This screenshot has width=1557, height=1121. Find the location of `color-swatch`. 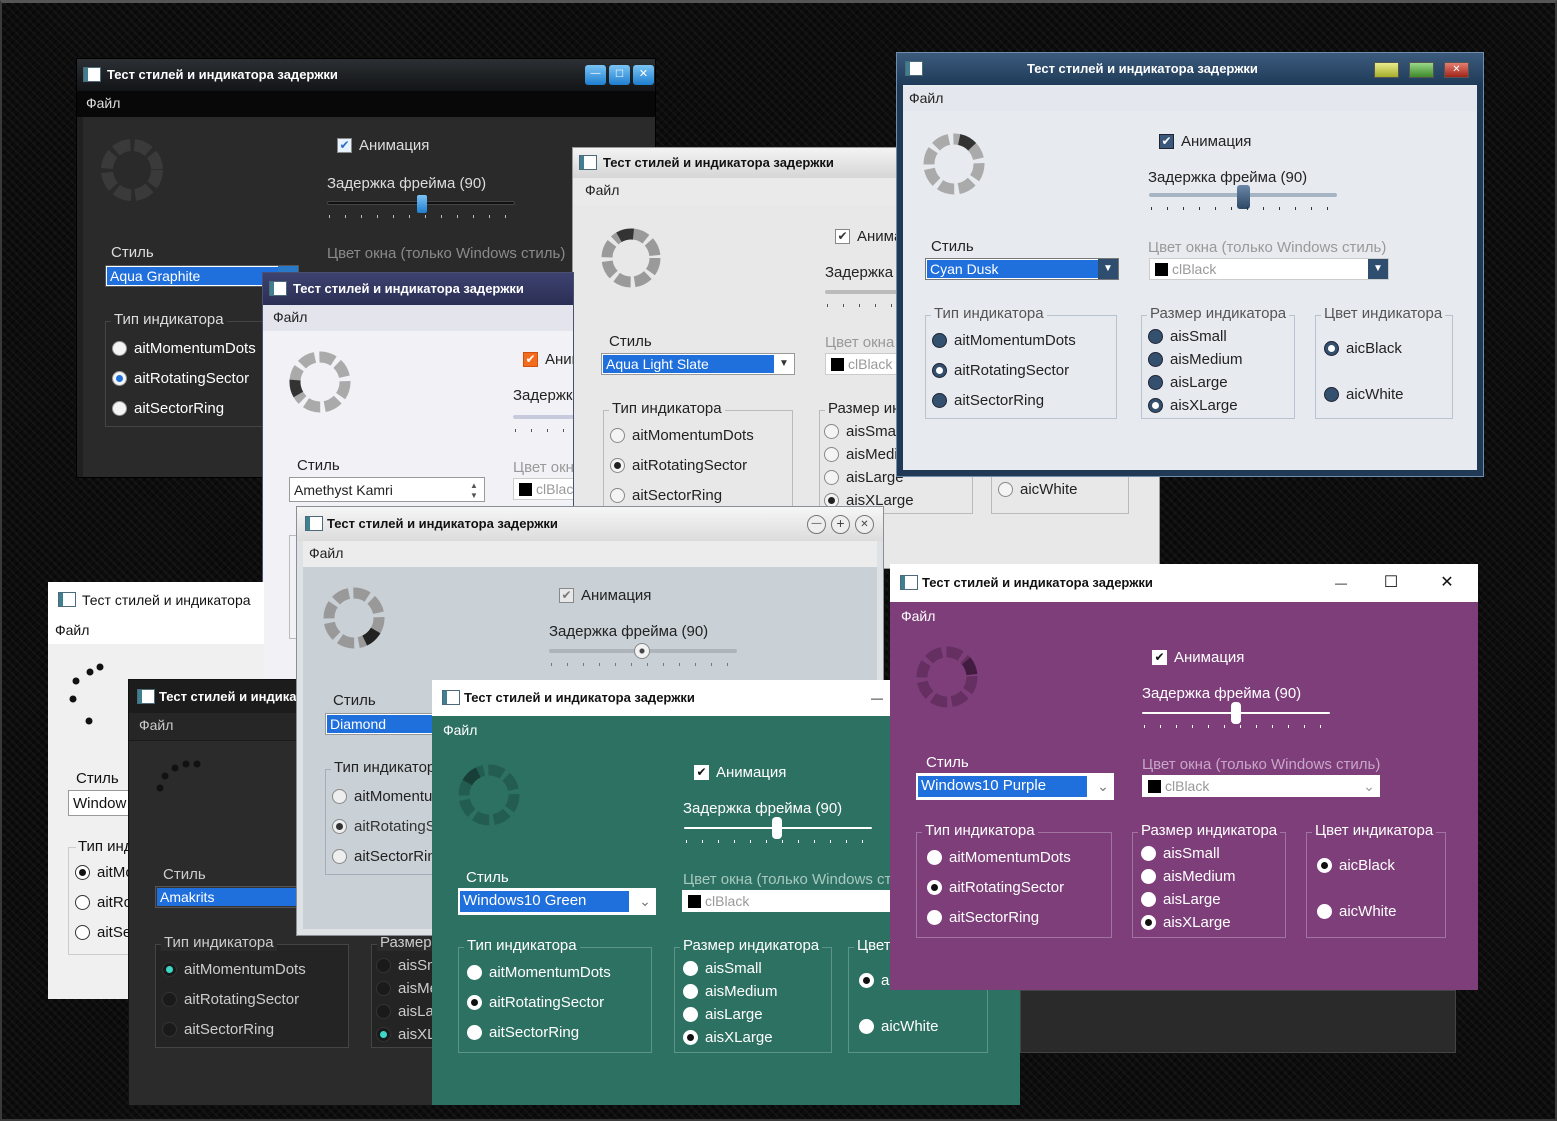

color-swatch is located at coordinates (1161, 269).